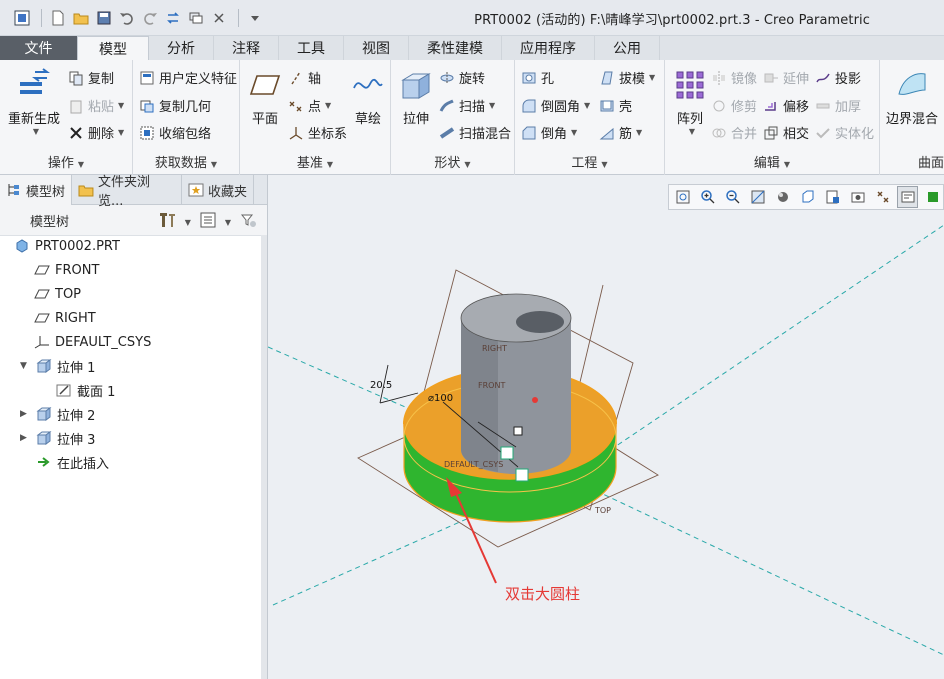 The width and height of the screenshot is (944, 679). Describe the element at coordinates (786, 77) in the screenshot. I see `extend-button: 延伸` at that location.